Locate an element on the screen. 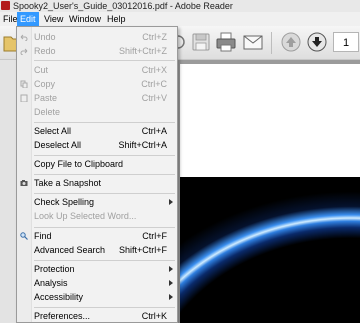  tool-icon is located at coordinates (182, 42).